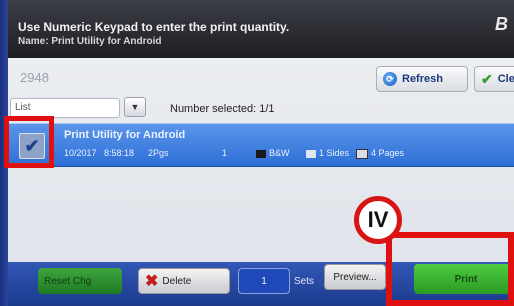  What do you see at coordinates (65, 108) in the screenshot?
I see `view-select: List` at bounding box center [65, 108].